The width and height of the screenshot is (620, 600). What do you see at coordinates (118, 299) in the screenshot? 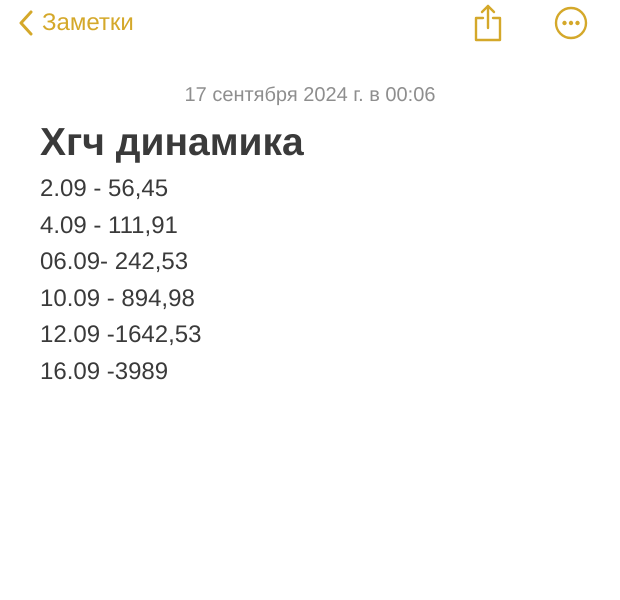
I see `note-line: 10.09 - 894,98` at bounding box center [118, 299].